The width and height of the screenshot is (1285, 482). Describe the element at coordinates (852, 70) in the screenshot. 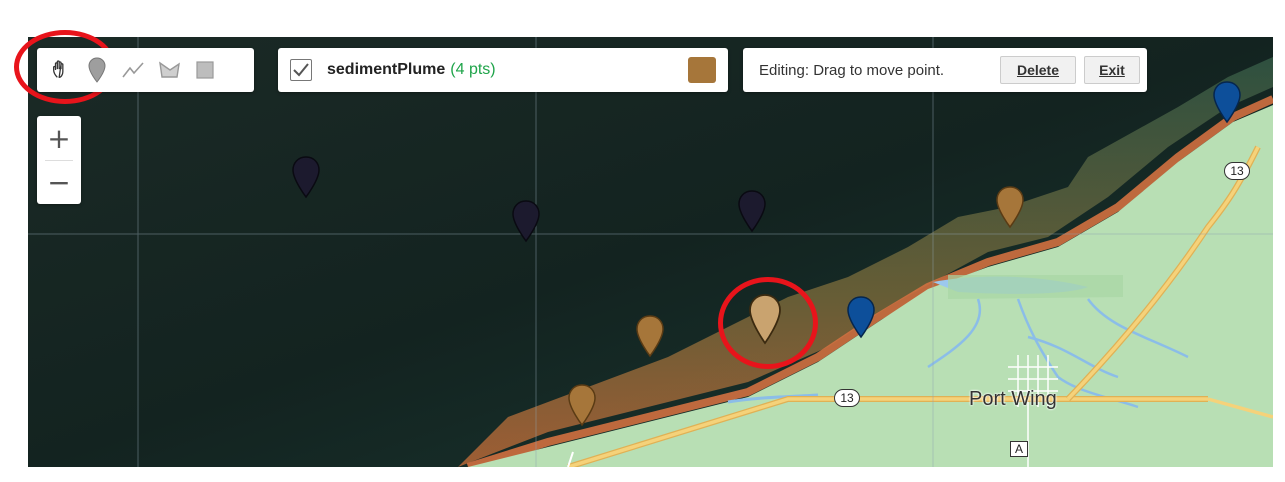

I see `editing-message: Editing: Drag to move point.` at that location.